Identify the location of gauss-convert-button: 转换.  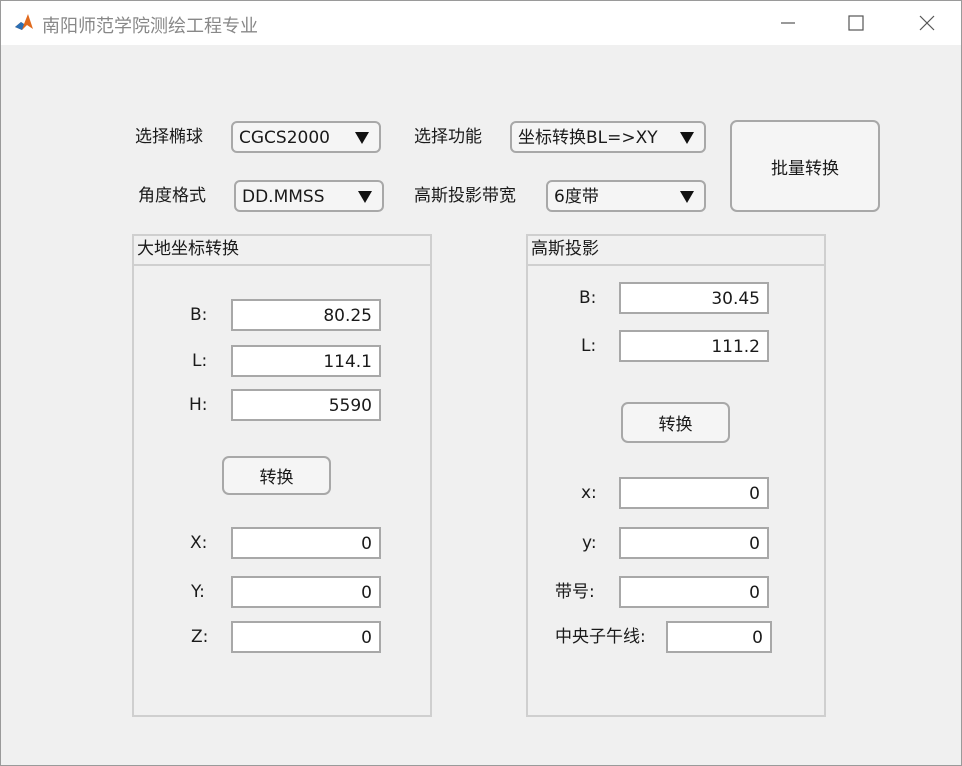
(675, 422).